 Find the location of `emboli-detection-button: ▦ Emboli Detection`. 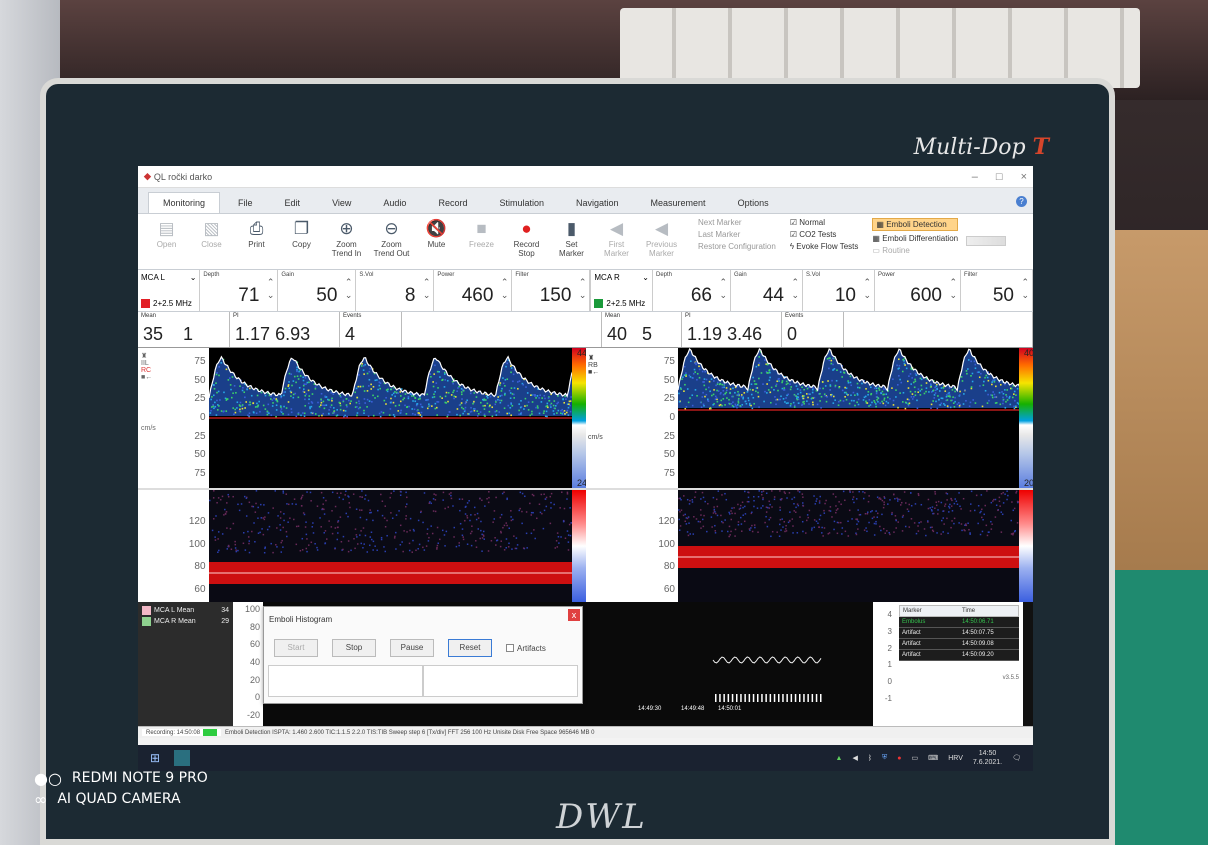

emboli-detection-button: ▦ Emboli Detection is located at coordinates (915, 224).